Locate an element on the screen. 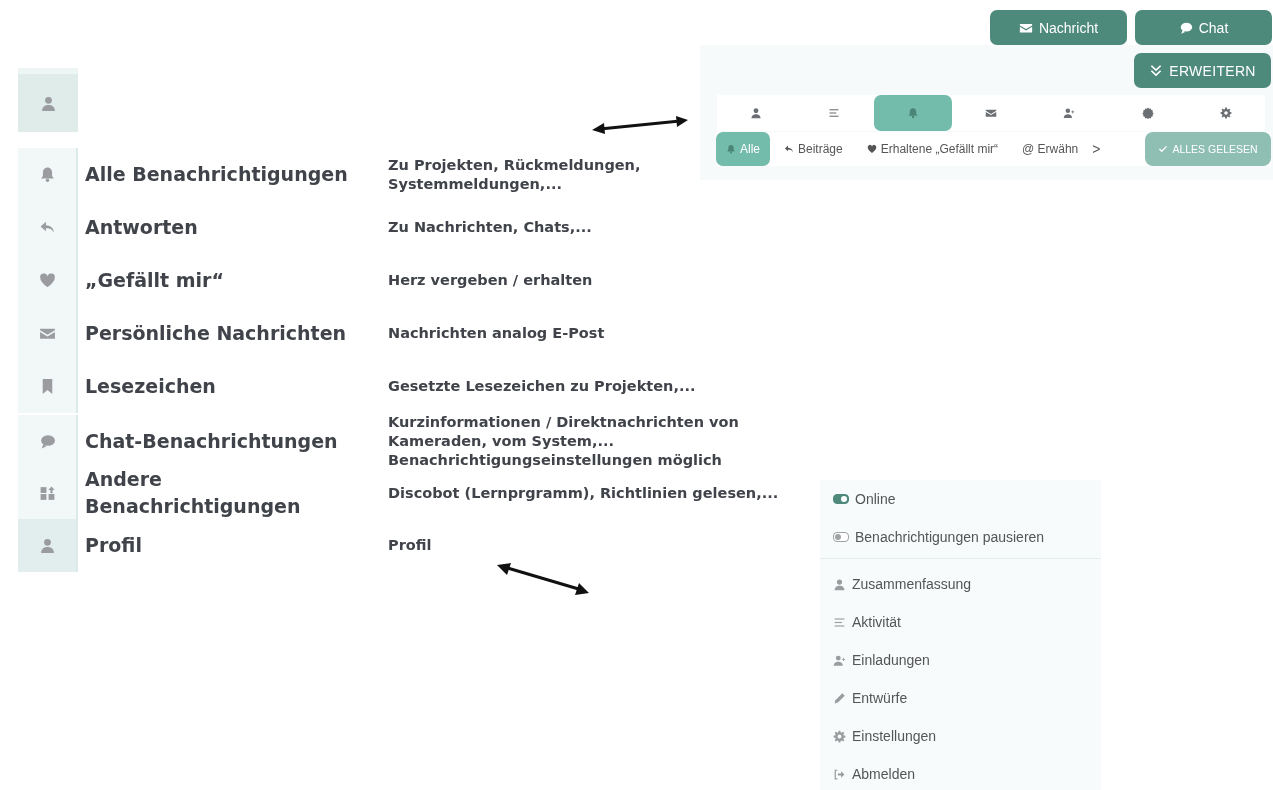  badge-icon is located at coordinates (1147, 113).